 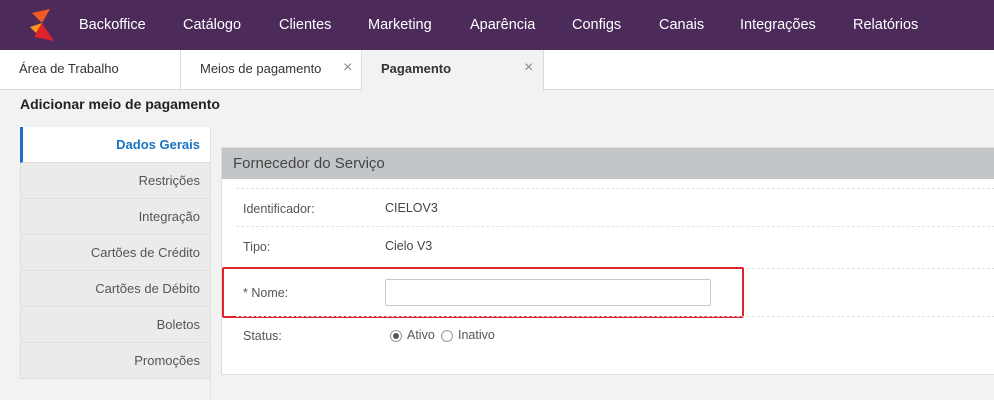 What do you see at coordinates (212, 25) in the screenshot?
I see `nav-item-catalogo: Catálogo` at bounding box center [212, 25].